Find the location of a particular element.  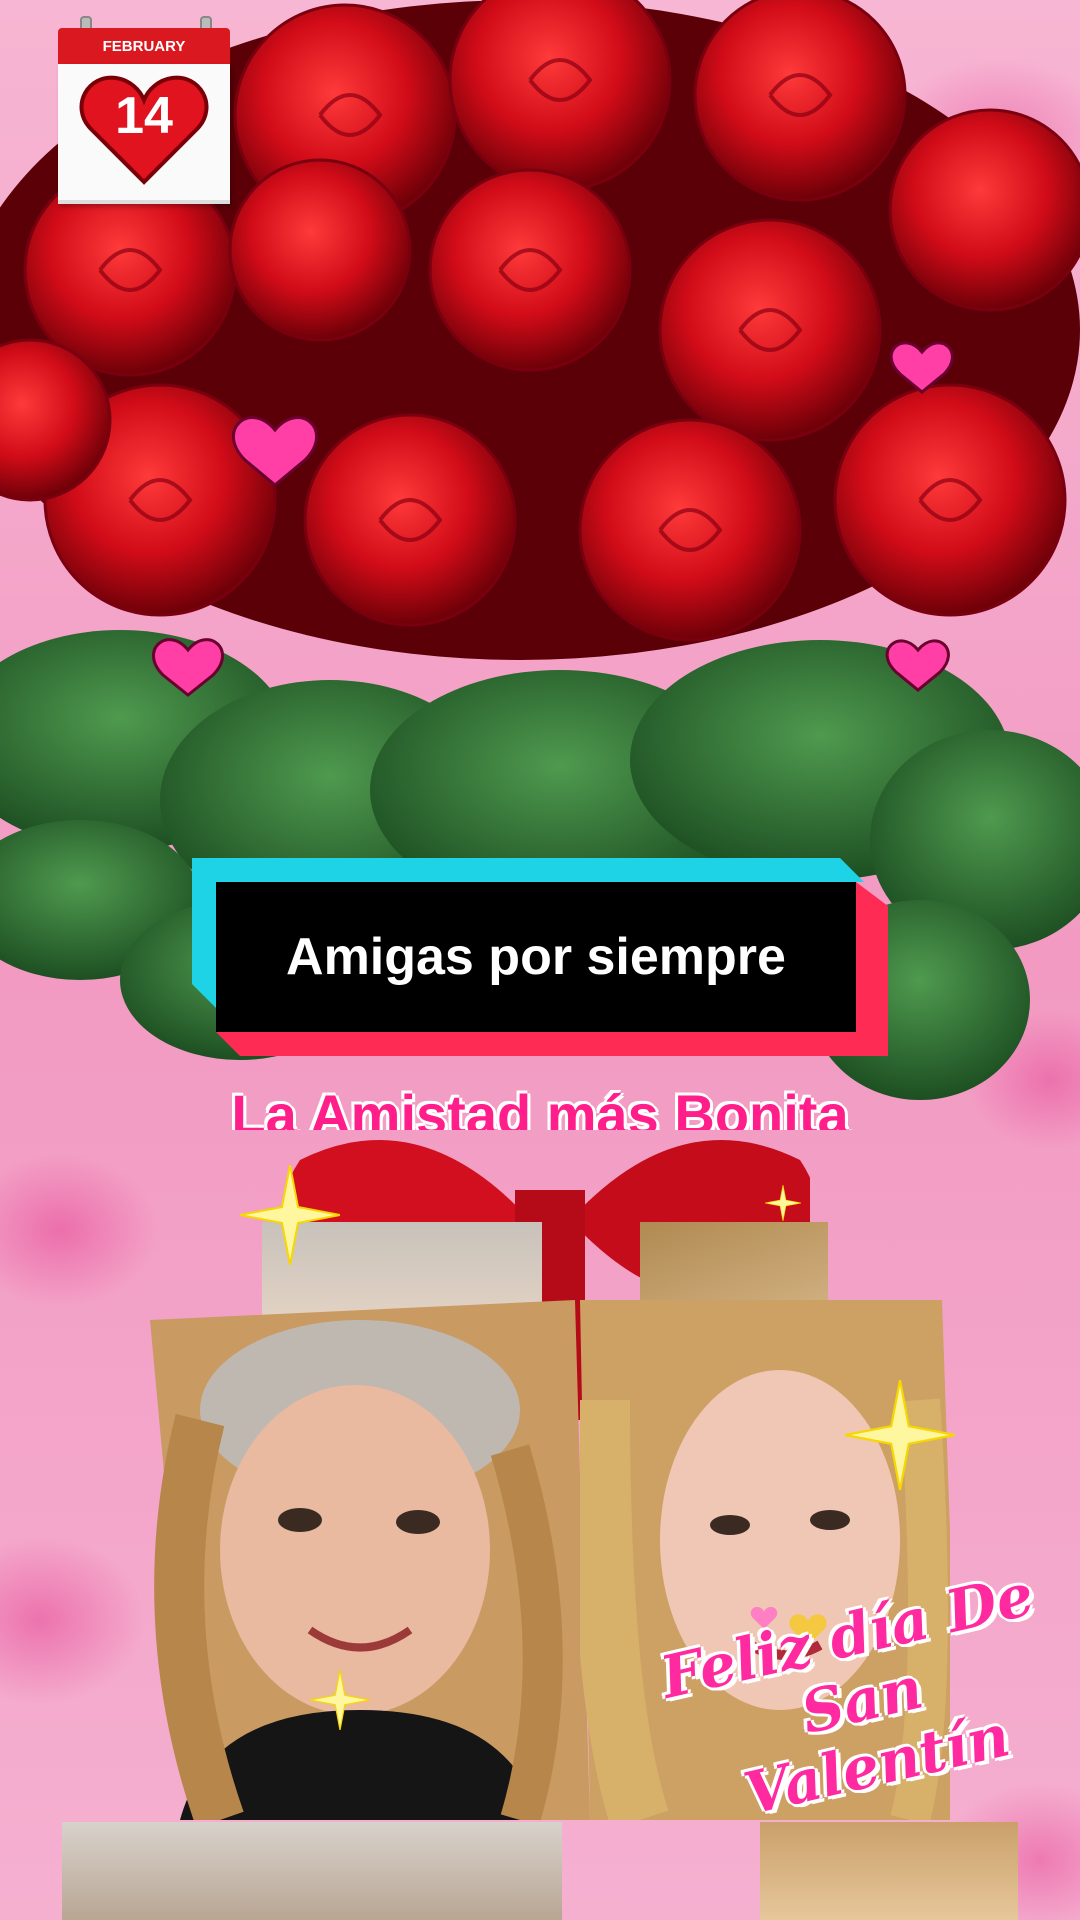

caption-background: Amigas por siempre is located at coordinates (536, 957).